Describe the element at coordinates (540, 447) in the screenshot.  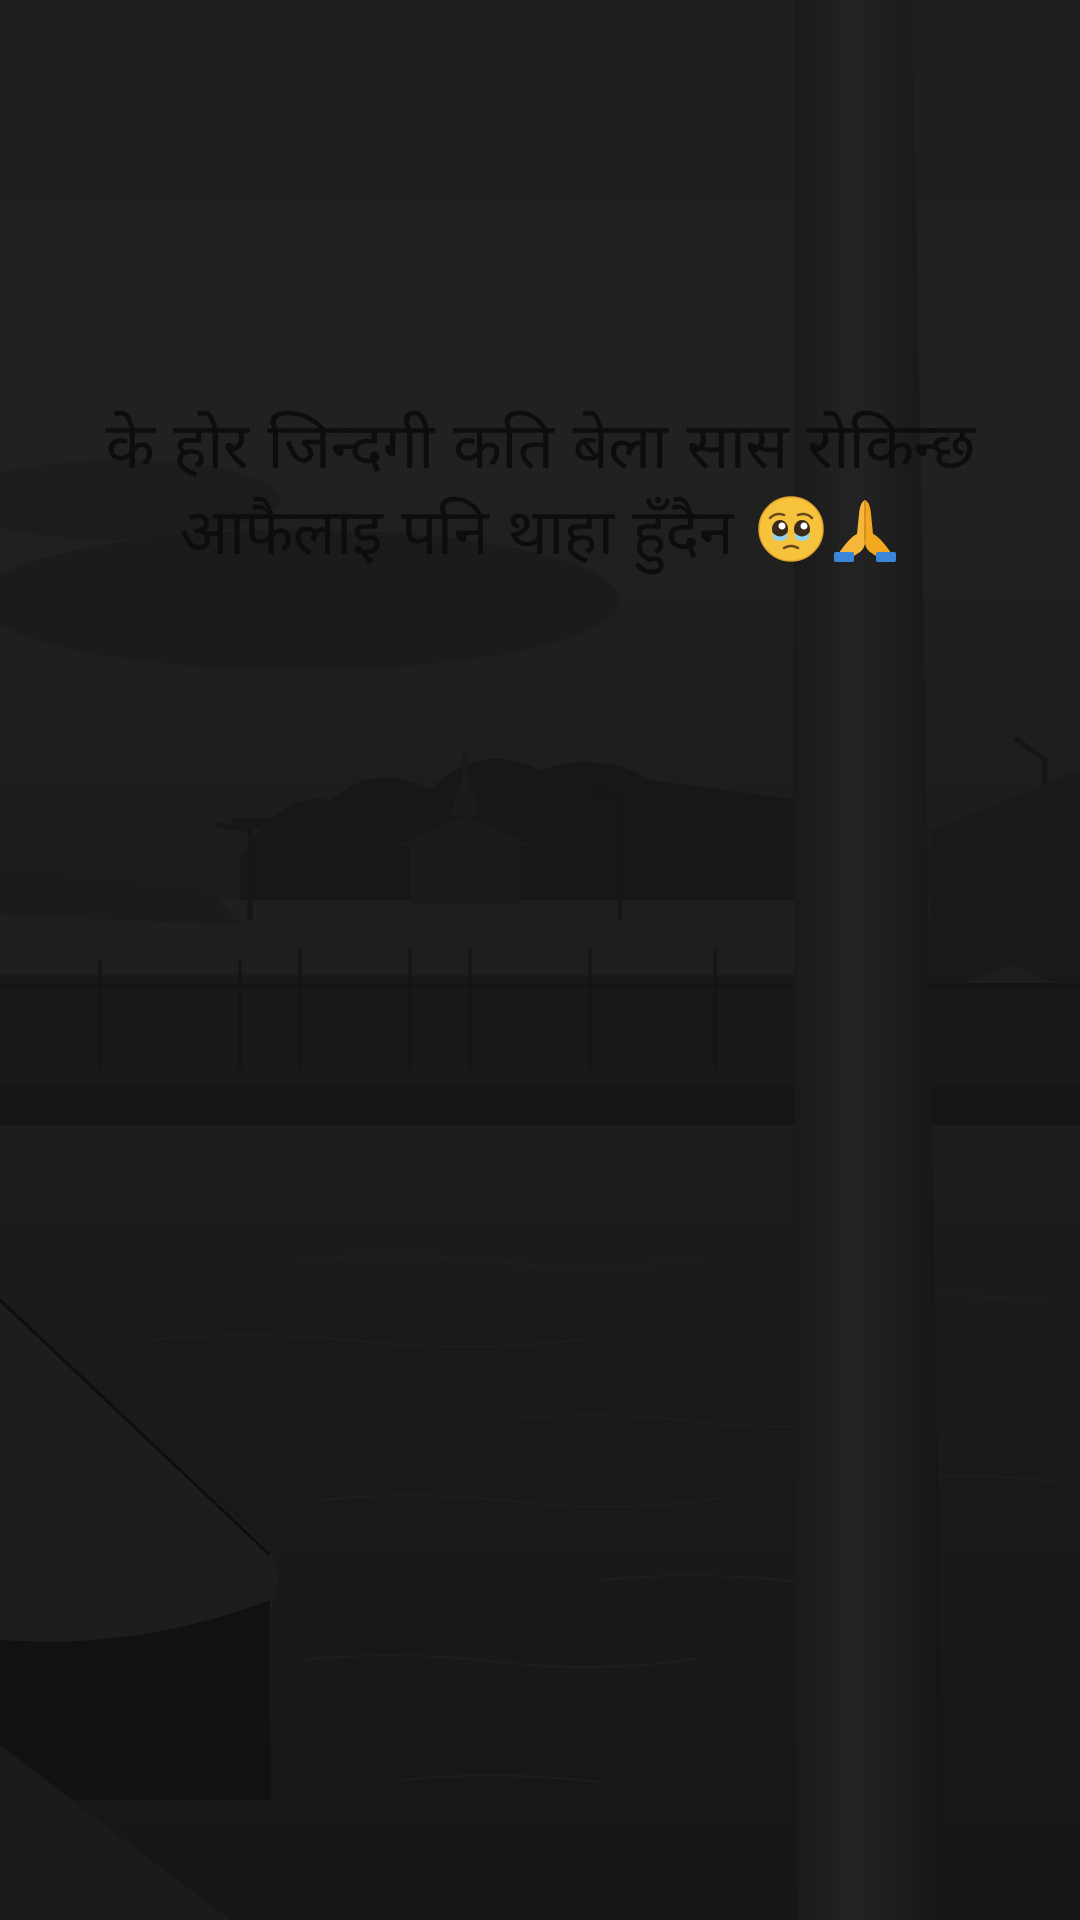
I see `caption-line-1: के होर जिन्दगी कति बेला सास रोकिन्छ` at that location.